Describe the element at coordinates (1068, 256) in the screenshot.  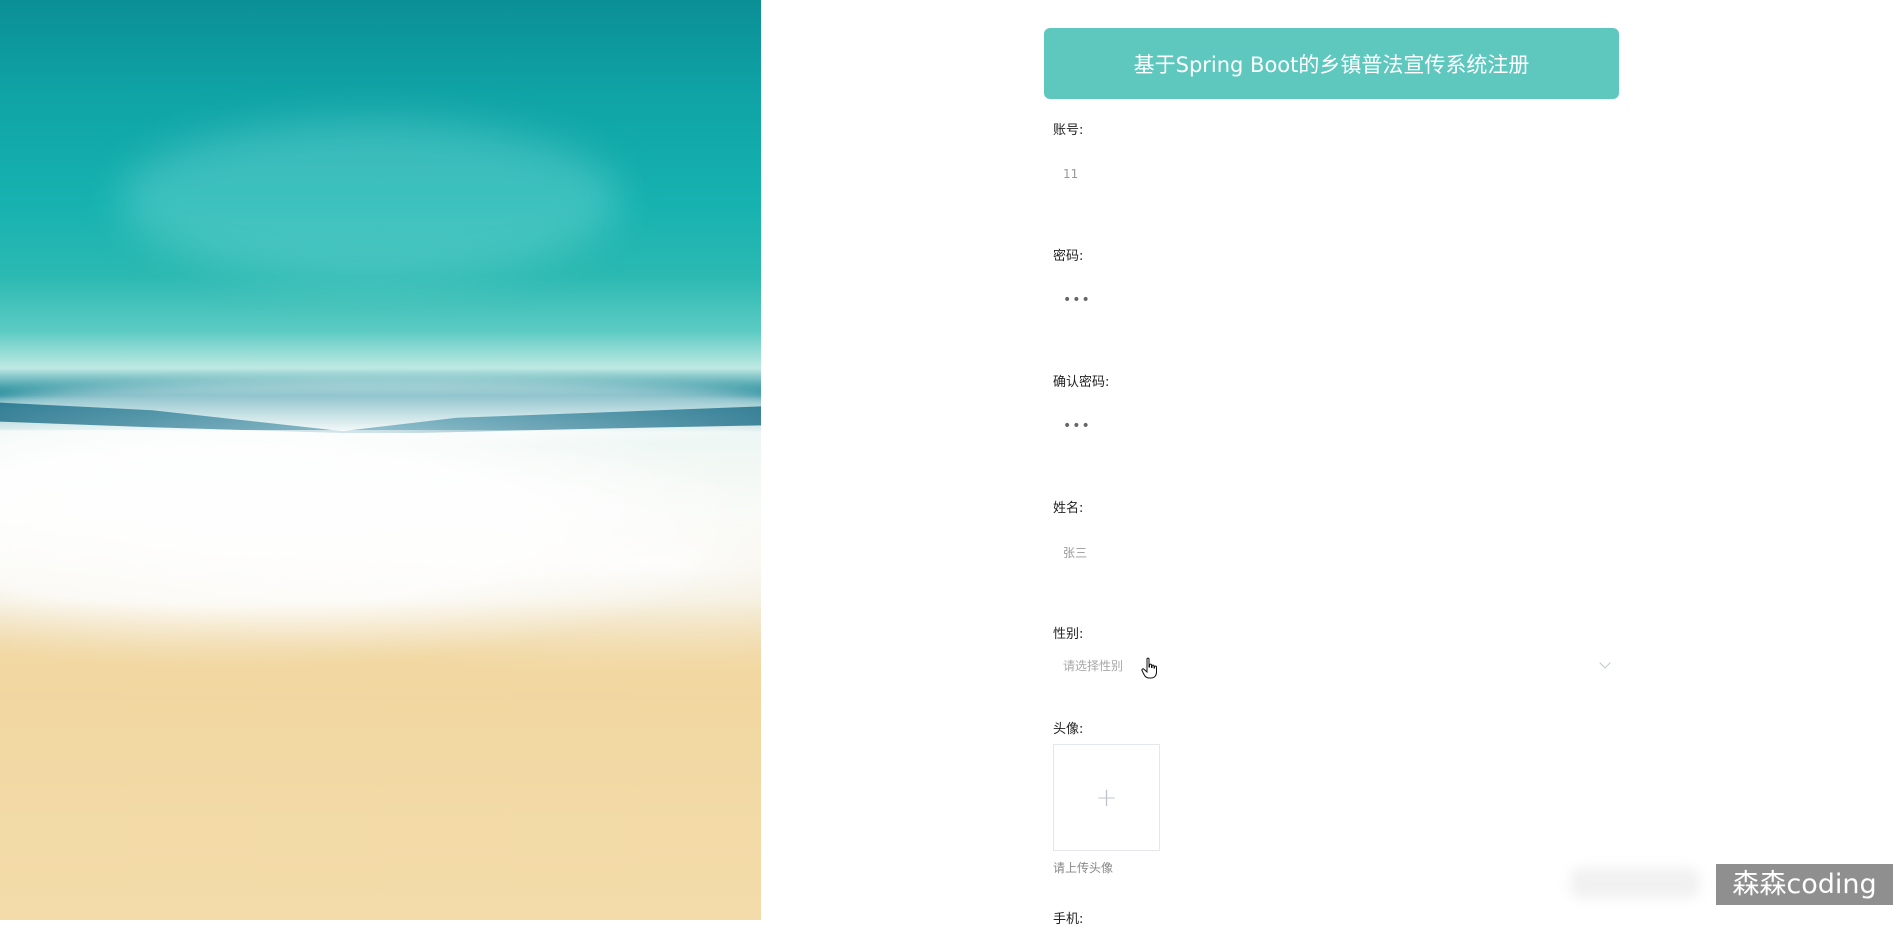
I see `password-label: 密码:` at that location.